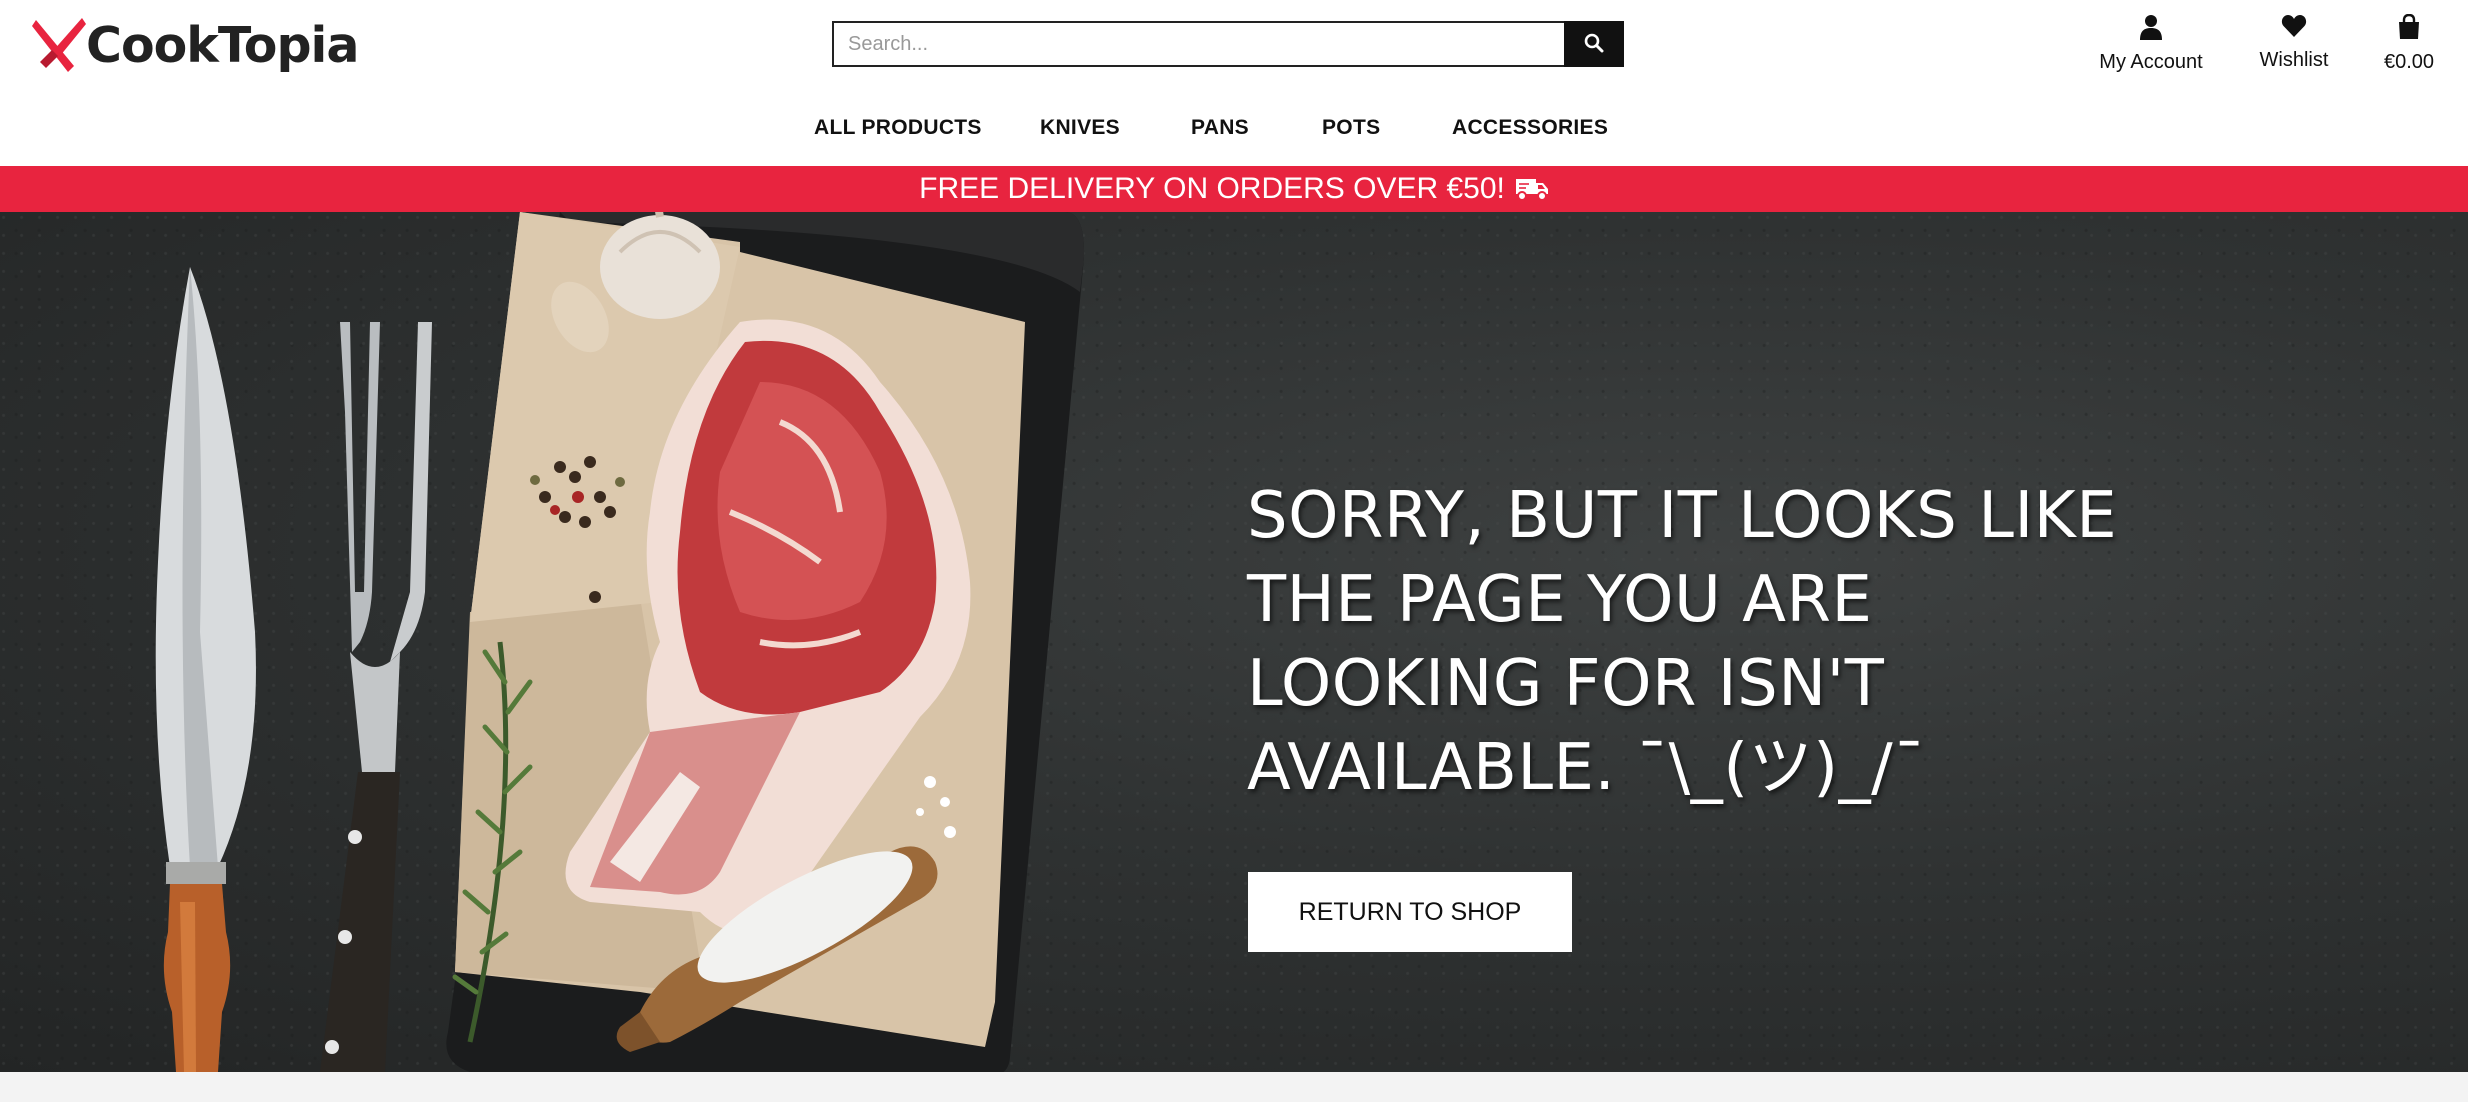 The width and height of the screenshot is (2468, 1102). I want to click on user-icon, so click(2151, 29).